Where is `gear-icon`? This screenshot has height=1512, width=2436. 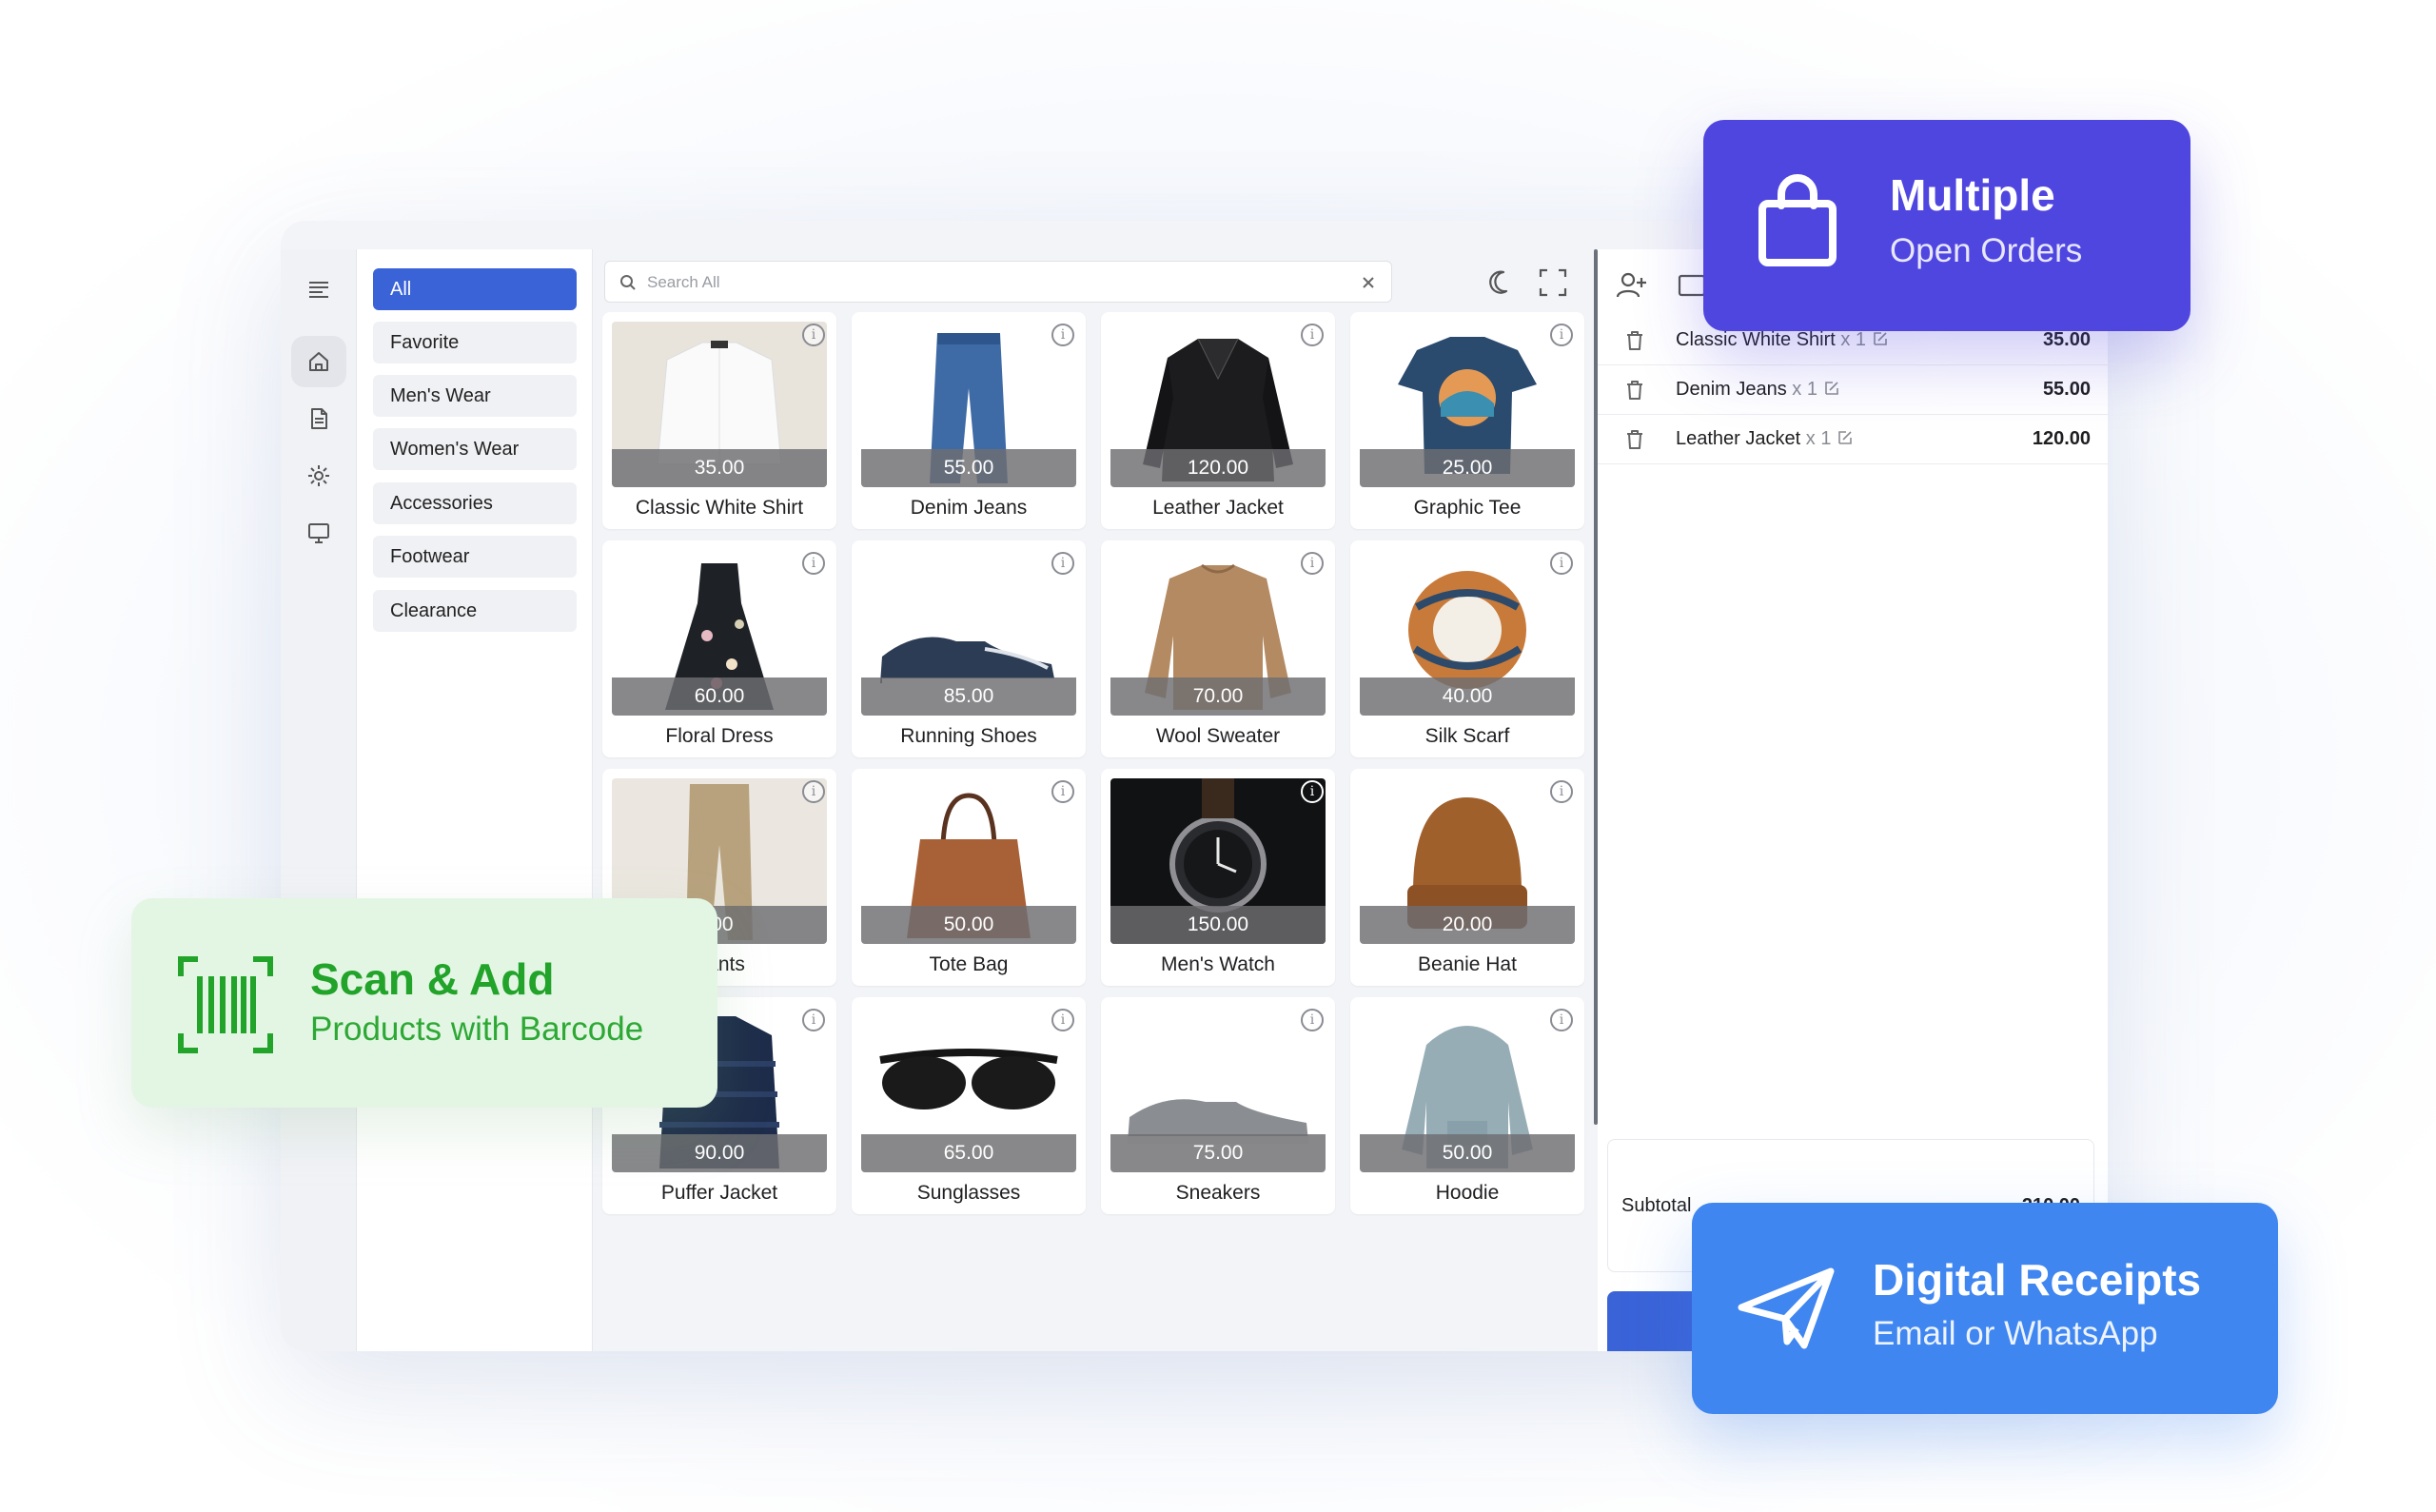 gear-icon is located at coordinates (319, 475).